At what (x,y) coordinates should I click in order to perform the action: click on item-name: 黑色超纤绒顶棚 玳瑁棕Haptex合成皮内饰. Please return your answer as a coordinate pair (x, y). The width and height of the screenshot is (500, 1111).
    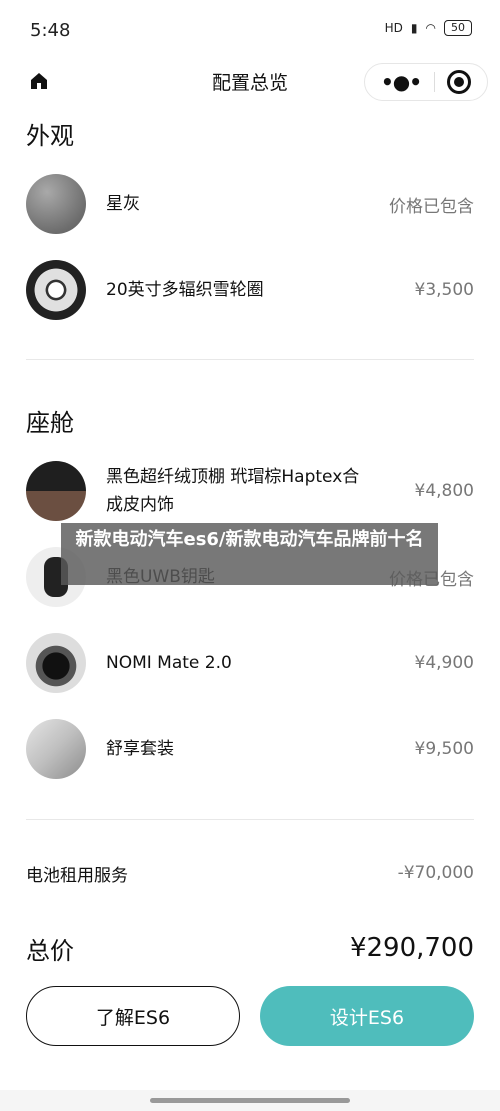
    Looking at the image, I should click on (233, 491).